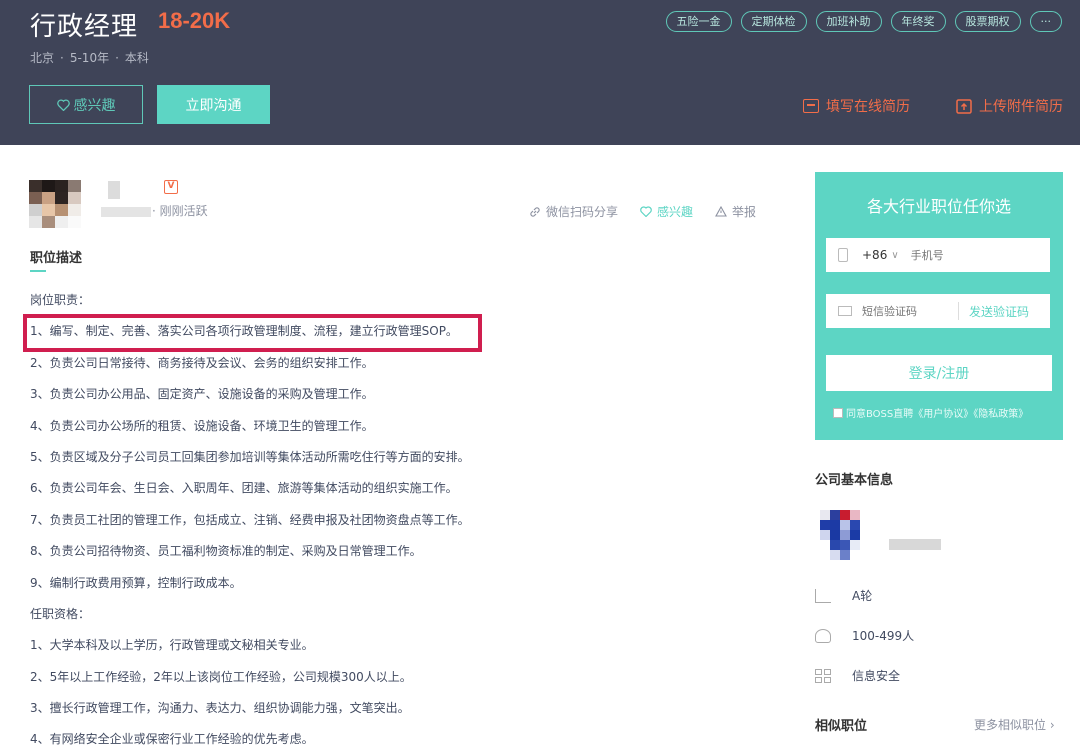 The height and width of the screenshot is (756, 1080). I want to click on interest-button-label: 感兴趣, so click(94, 105).